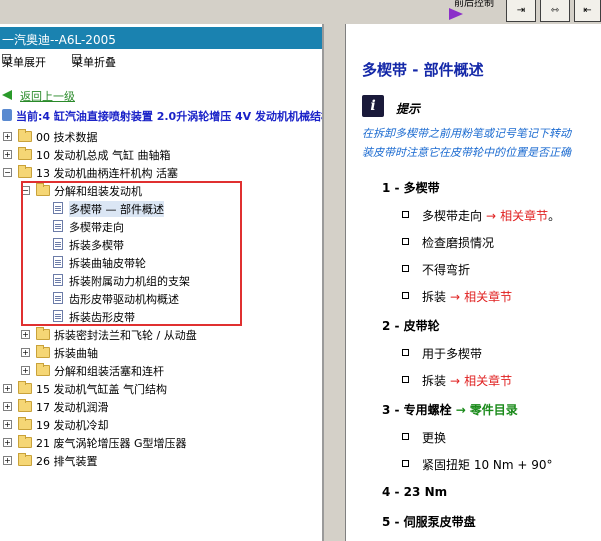 This screenshot has width=601, height=541. What do you see at coordinates (47, 96) in the screenshot?
I see `back-link: 返回上一级` at bounding box center [47, 96].